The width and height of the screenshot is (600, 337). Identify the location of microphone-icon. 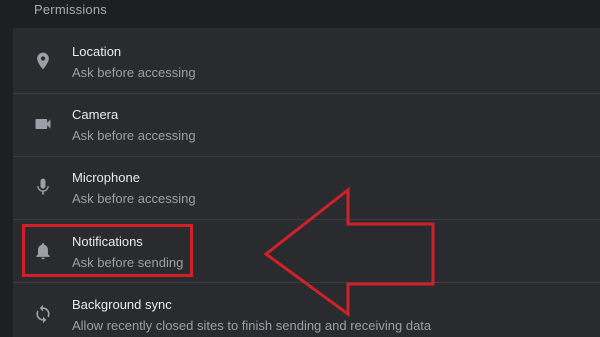
(43, 187).